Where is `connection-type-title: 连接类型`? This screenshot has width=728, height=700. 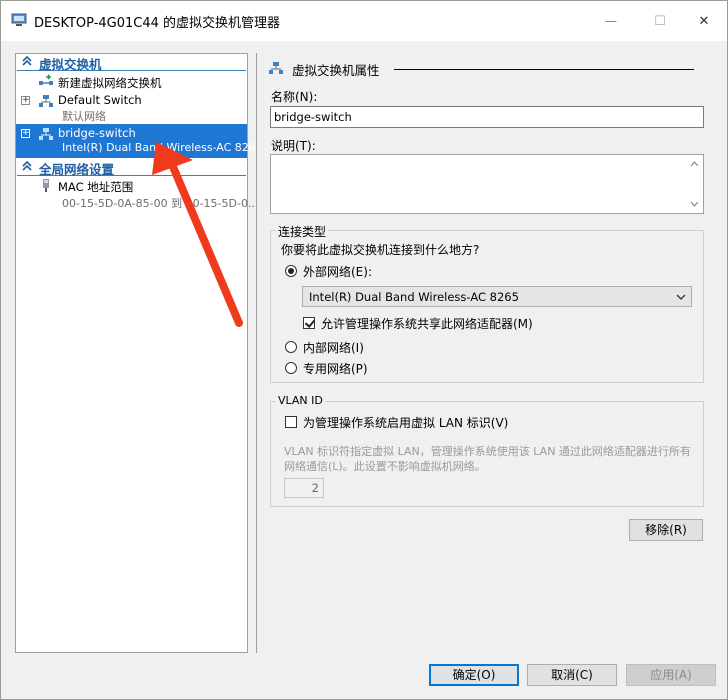 connection-type-title: 连接类型 is located at coordinates (302, 231).